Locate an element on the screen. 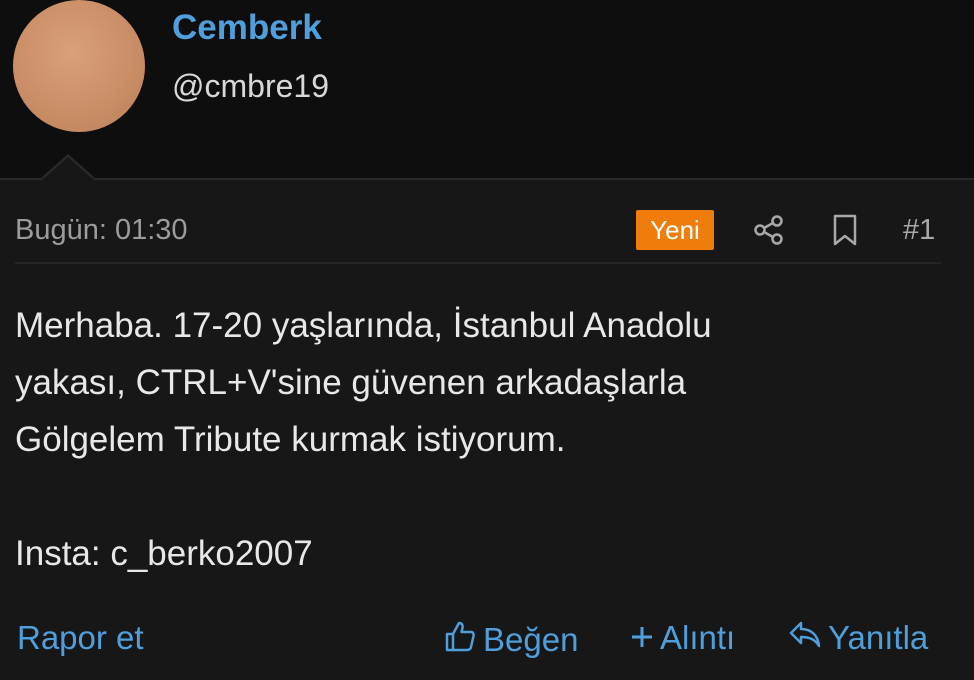  post-date: Bugün: 01:30 is located at coordinates (101, 230).